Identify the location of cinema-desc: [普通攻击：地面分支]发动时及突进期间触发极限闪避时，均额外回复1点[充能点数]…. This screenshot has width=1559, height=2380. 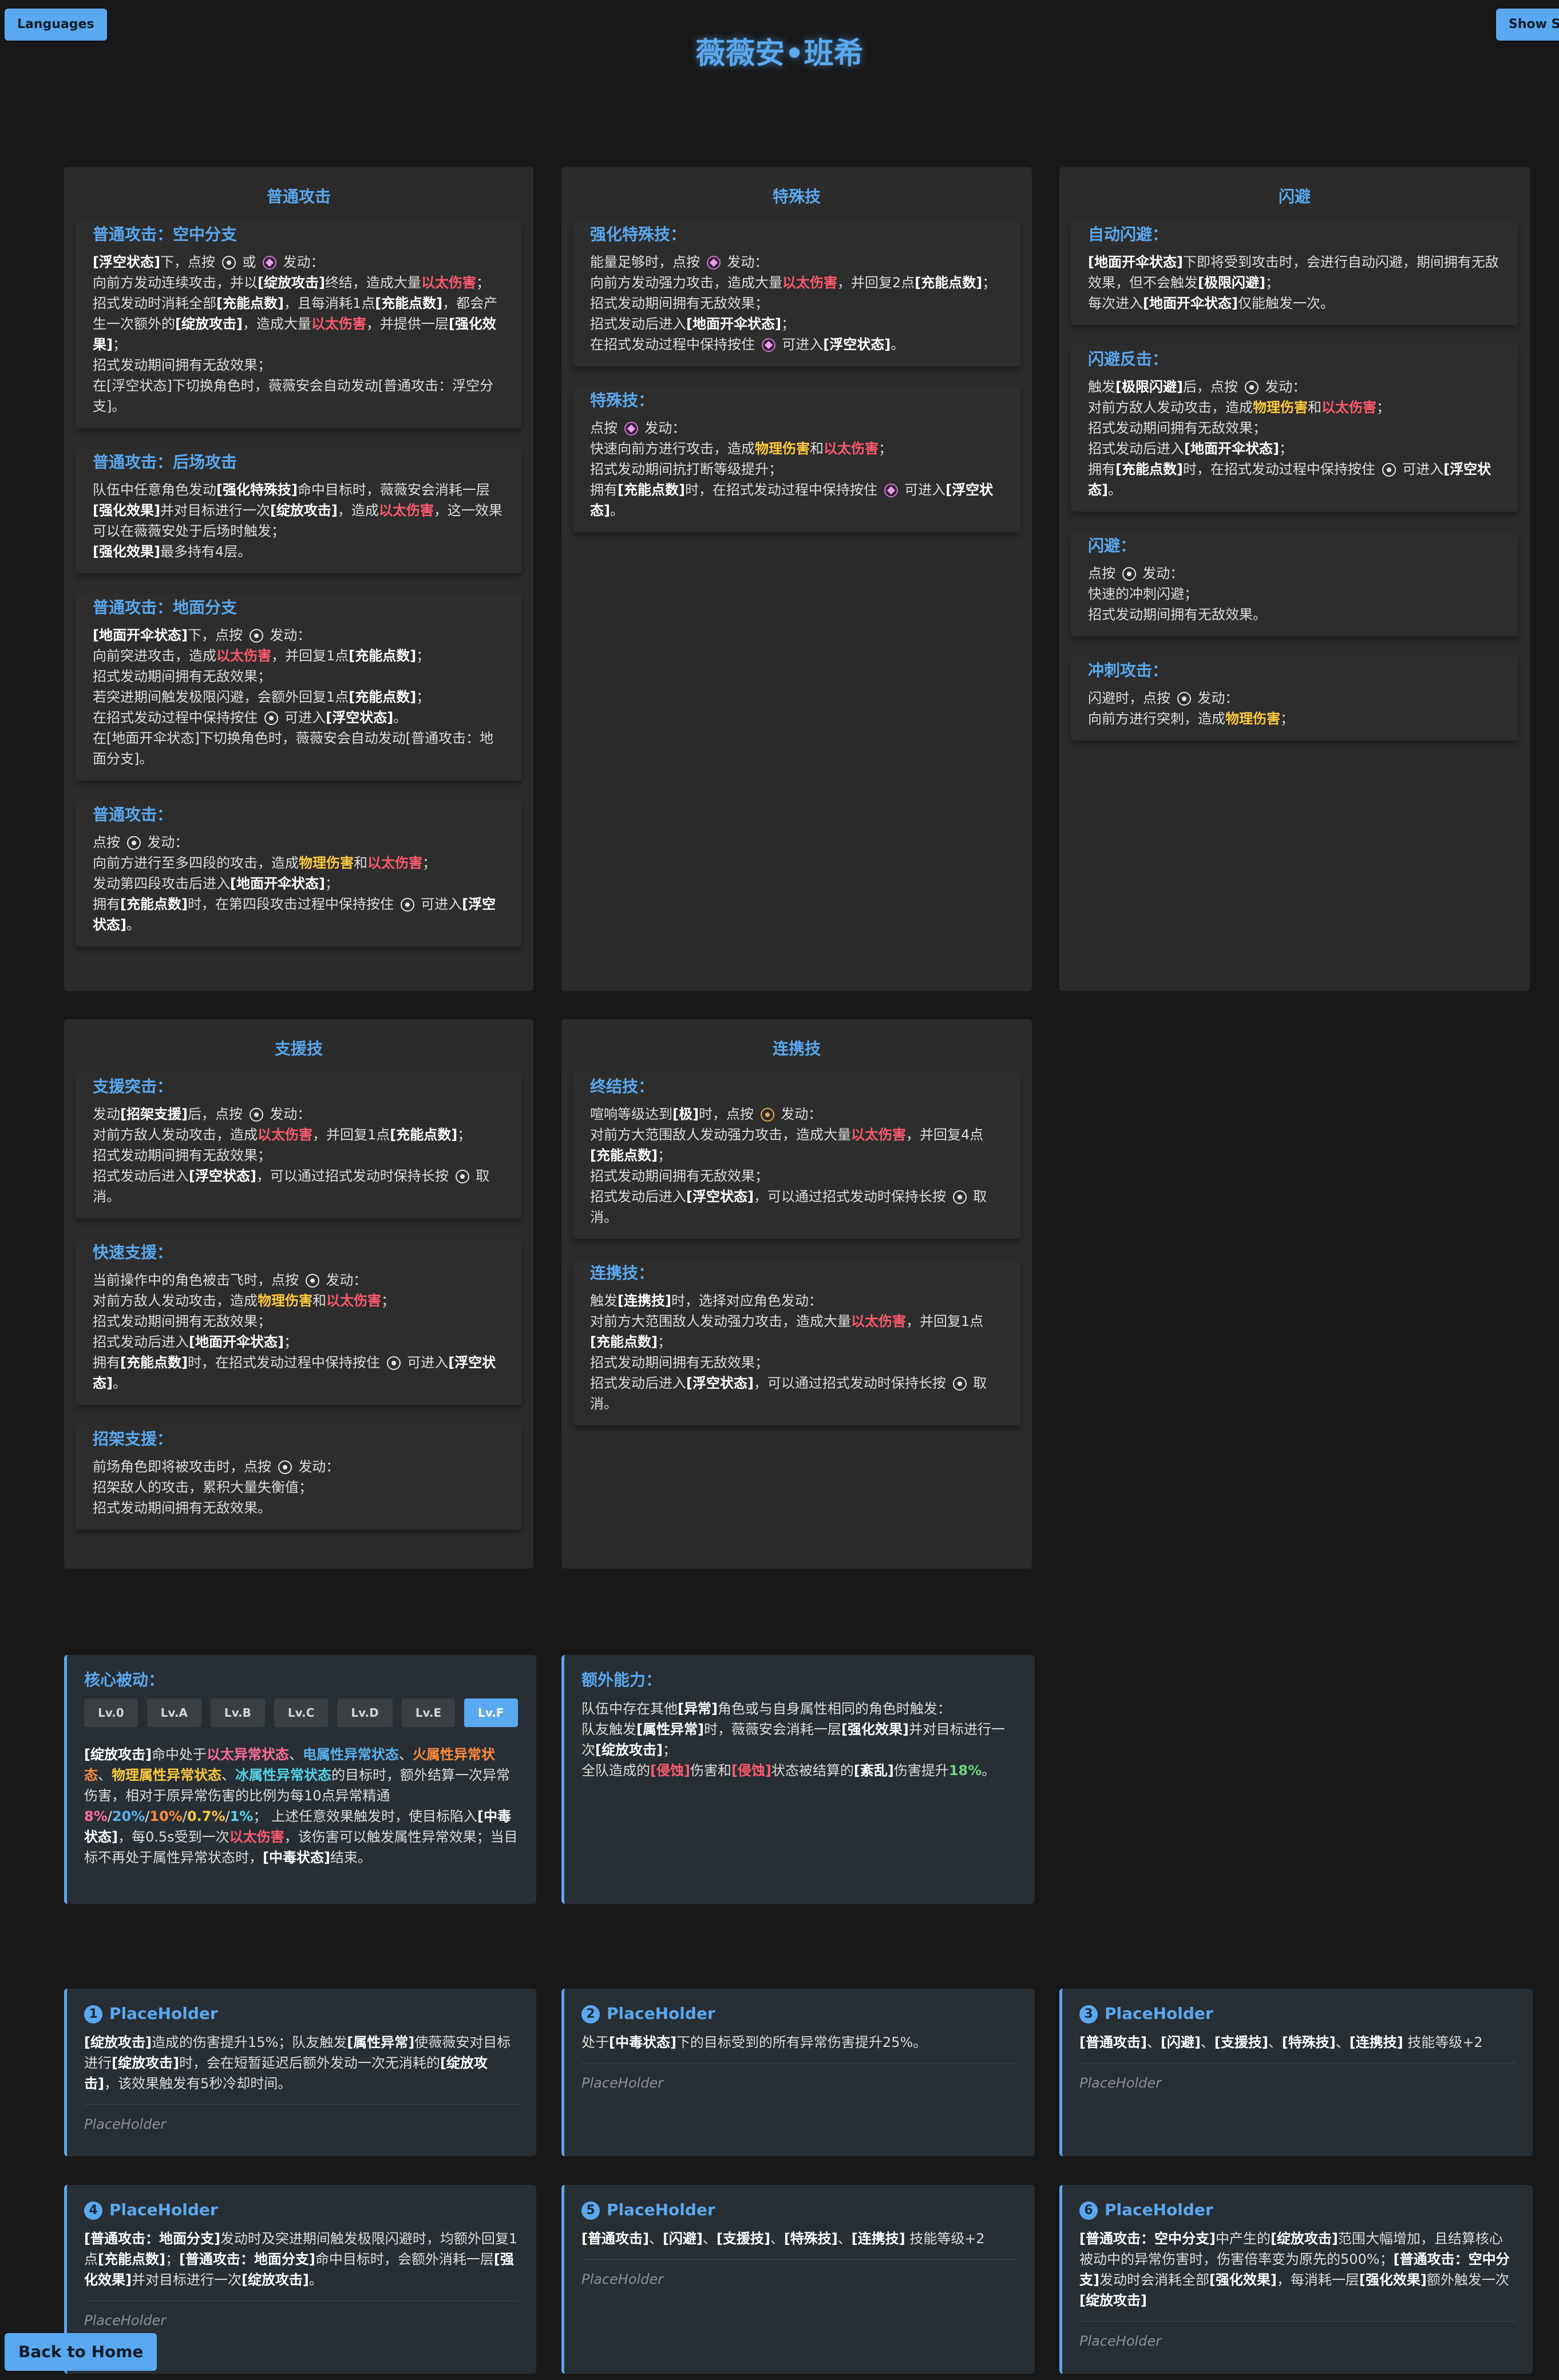
(301, 2259).